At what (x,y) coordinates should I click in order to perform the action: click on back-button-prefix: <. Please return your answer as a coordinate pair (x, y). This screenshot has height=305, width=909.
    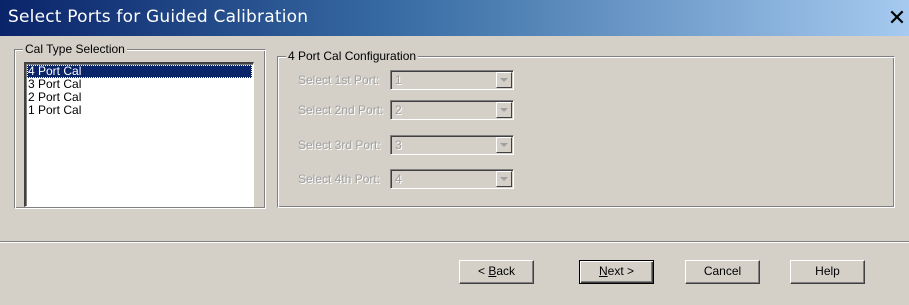
    Looking at the image, I should click on (483, 271).